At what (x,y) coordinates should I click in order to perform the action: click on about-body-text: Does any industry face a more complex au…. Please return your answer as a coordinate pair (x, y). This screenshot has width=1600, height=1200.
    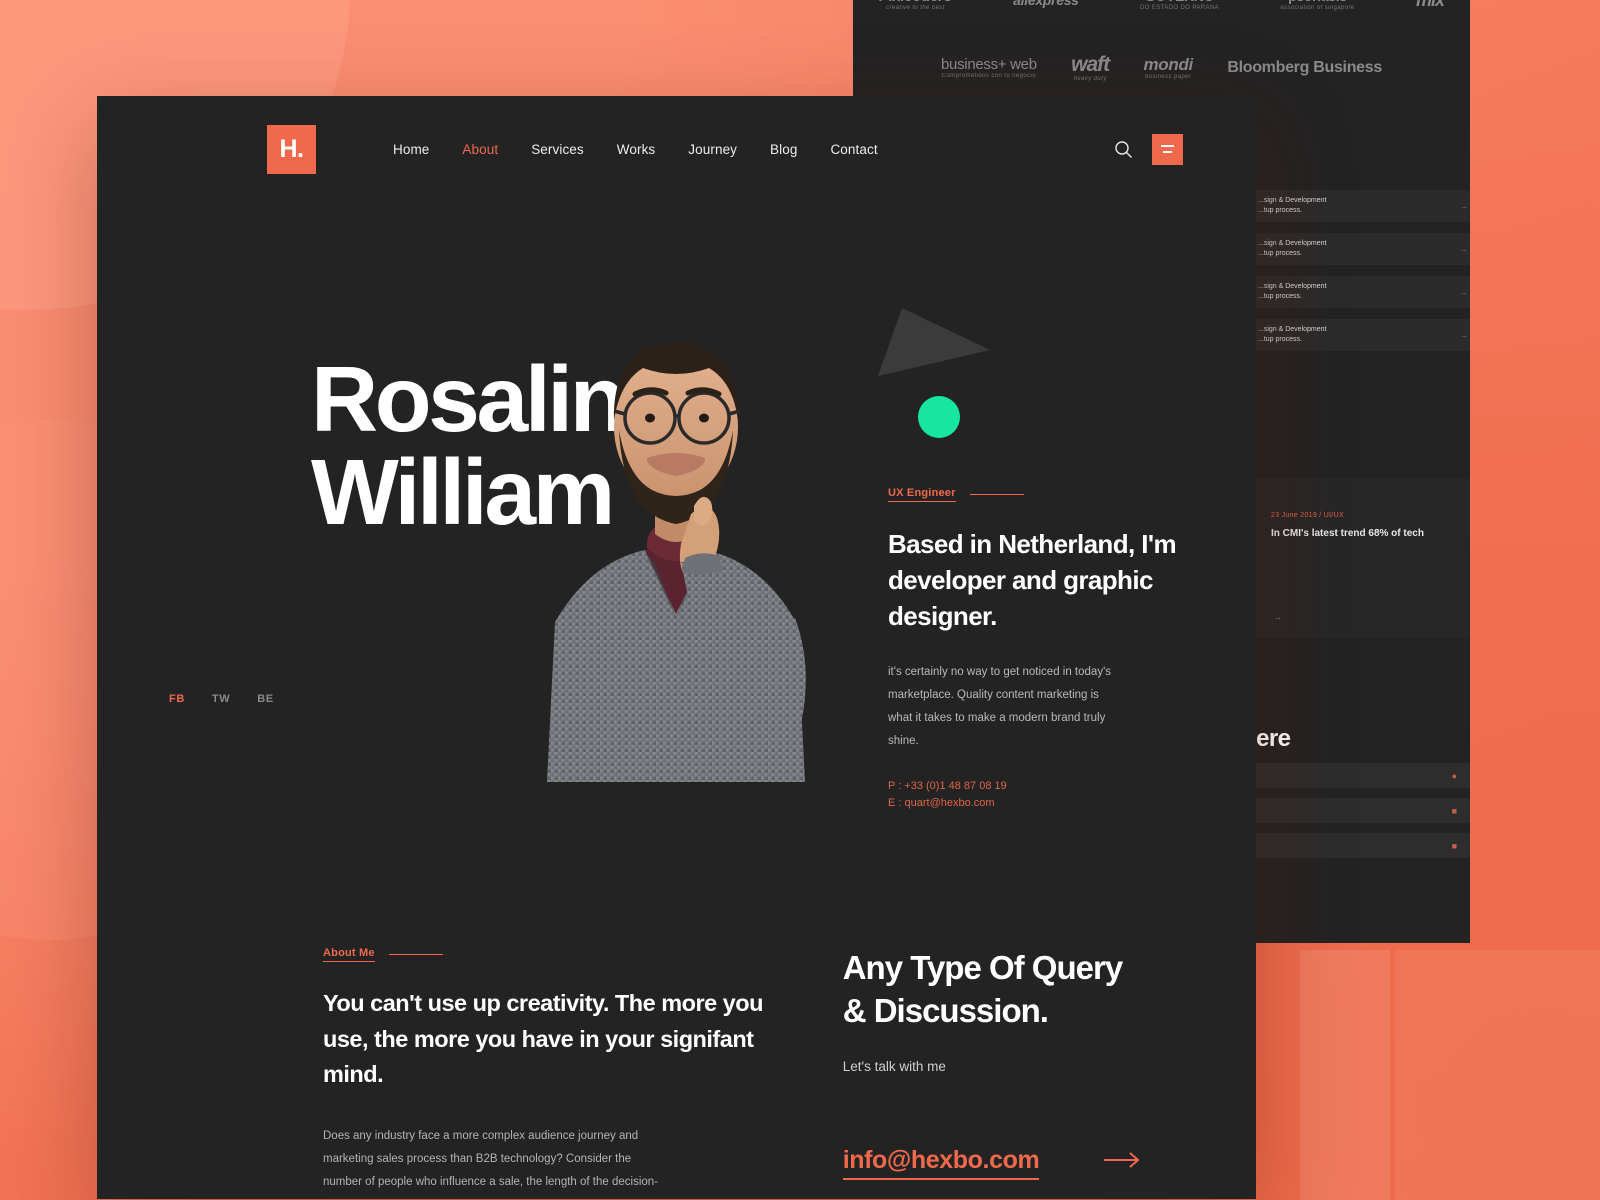
    Looking at the image, I should click on (490, 1159).